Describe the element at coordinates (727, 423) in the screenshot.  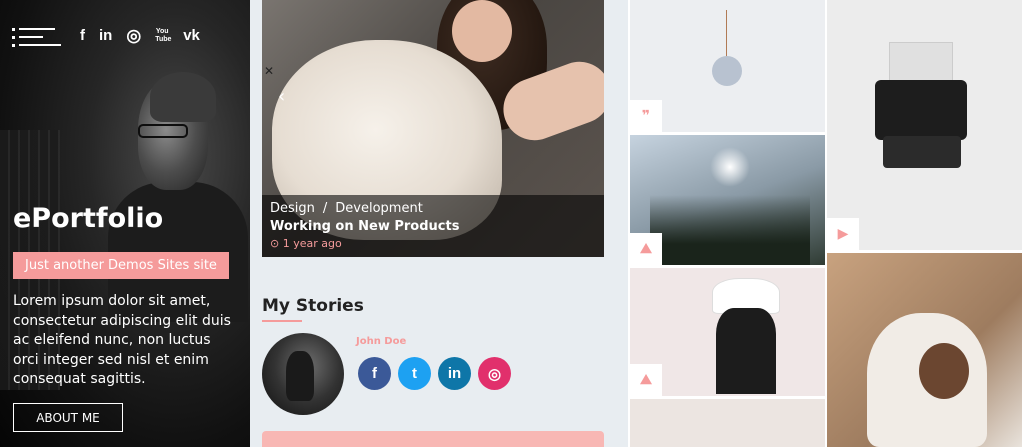
I see `grid-tile-next` at that location.